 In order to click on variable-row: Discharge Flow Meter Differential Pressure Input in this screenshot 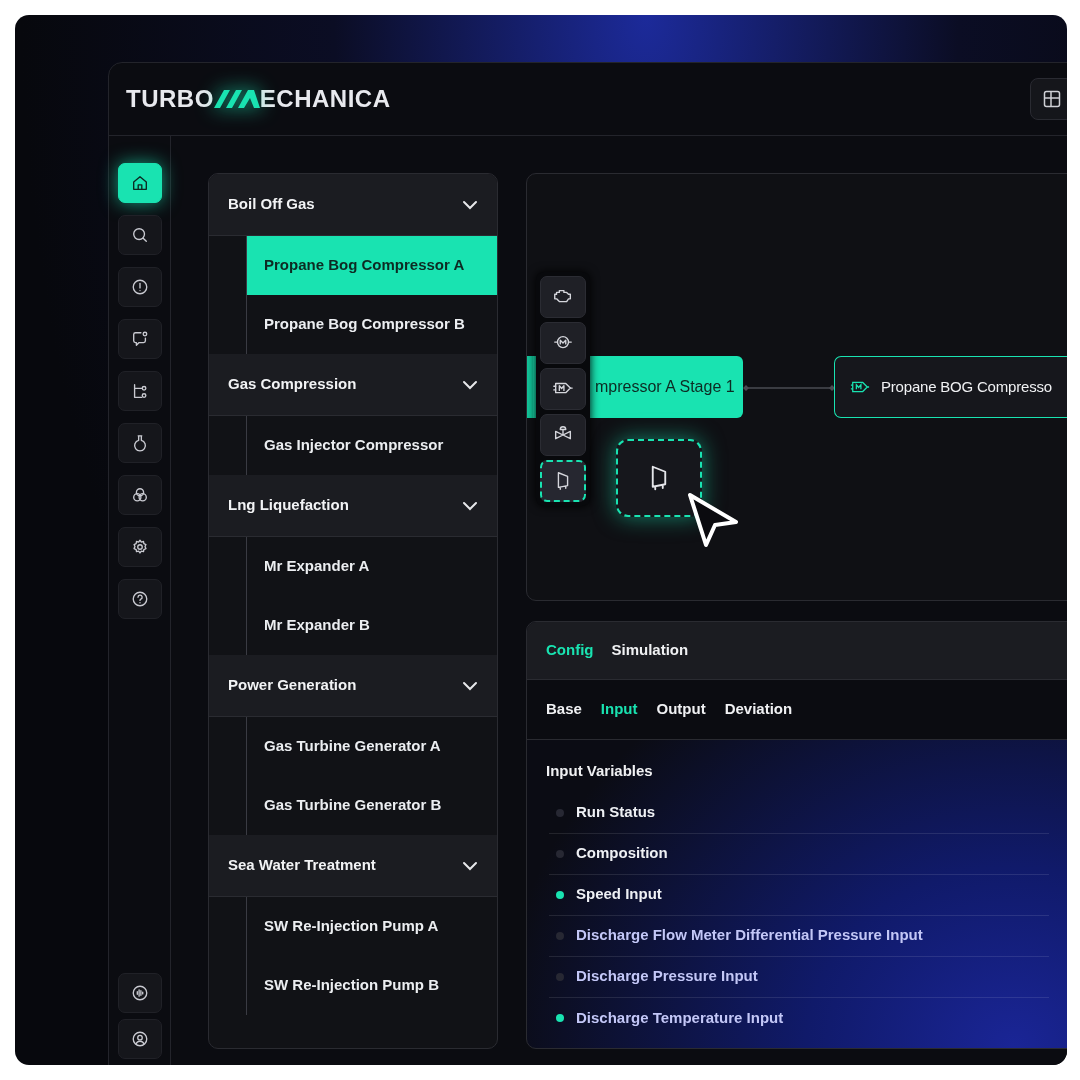, I will do `click(799, 936)`.